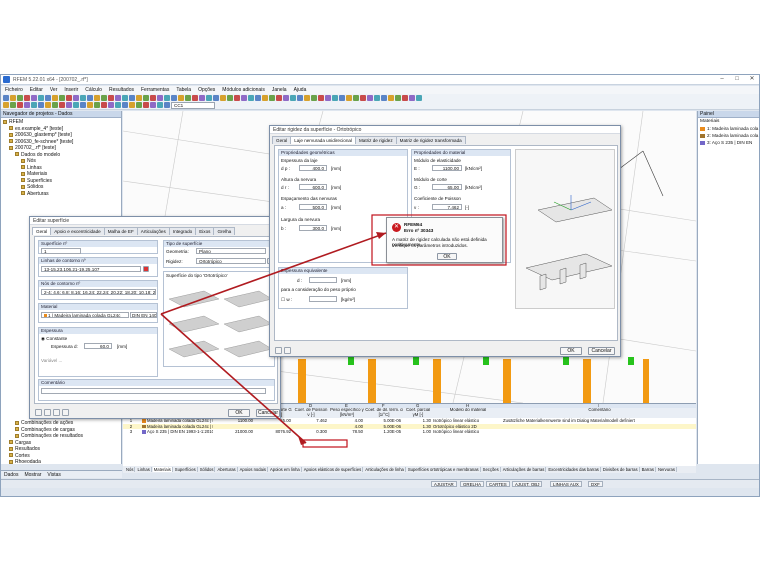 Image resolution: width=760 pixels, height=570 pixels. I want to click on loadcase-select: CC1, so click(193, 105).